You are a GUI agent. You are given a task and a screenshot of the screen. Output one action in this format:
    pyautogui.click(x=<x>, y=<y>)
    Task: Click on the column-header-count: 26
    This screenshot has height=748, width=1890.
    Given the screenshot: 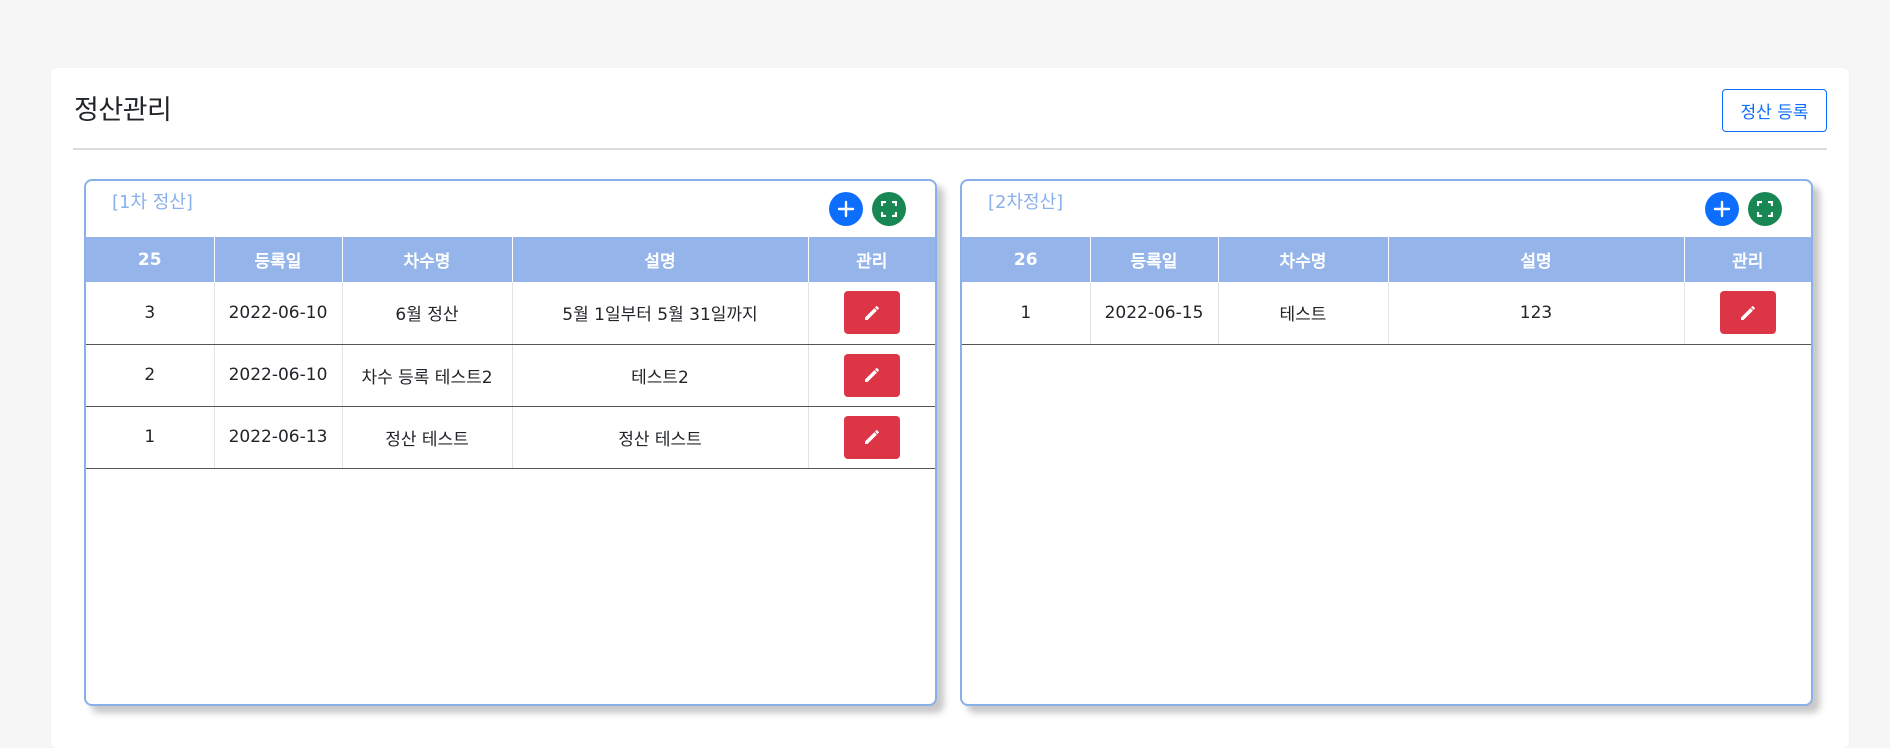 What is the action you would take?
    pyautogui.click(x=1026, y=259)
    